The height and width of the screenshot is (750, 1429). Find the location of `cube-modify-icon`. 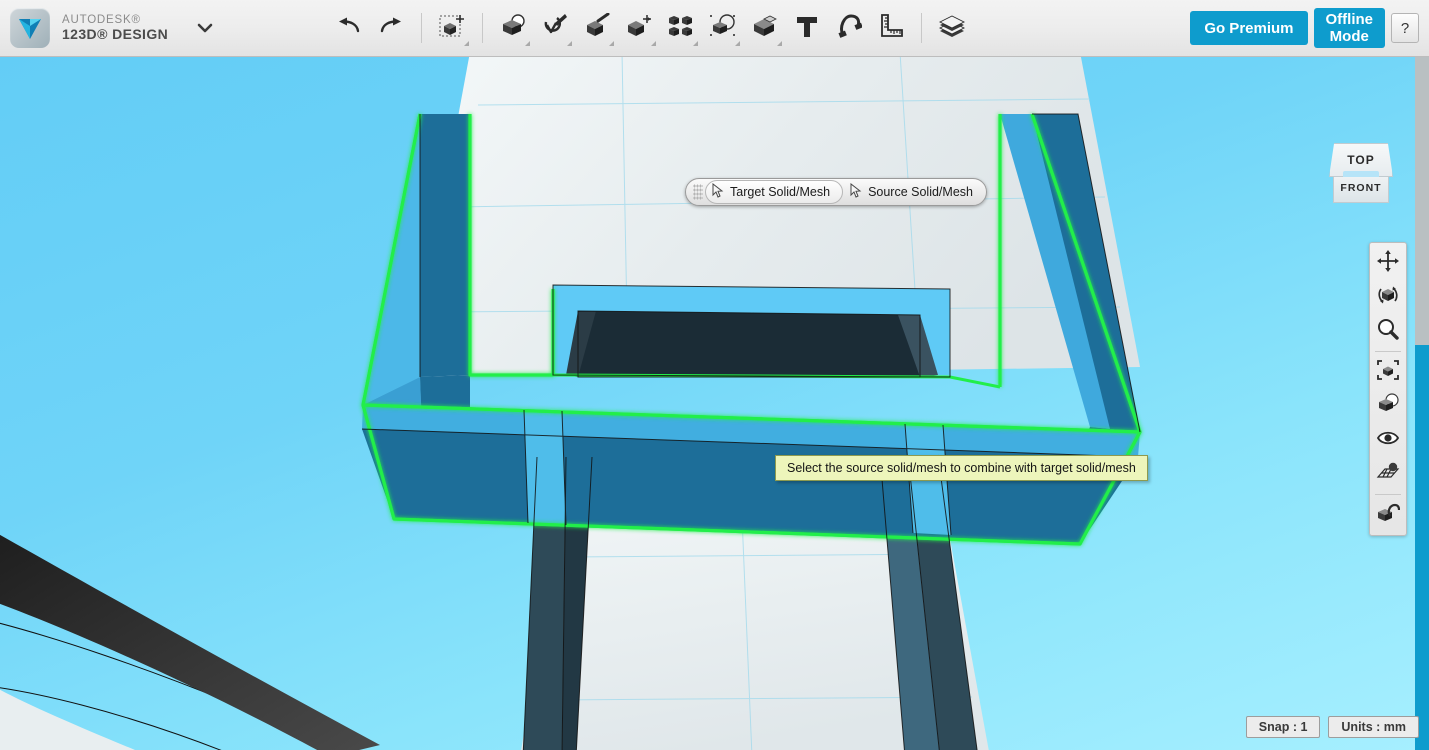

cube-modify-icon is located at coordinates (639, 28).